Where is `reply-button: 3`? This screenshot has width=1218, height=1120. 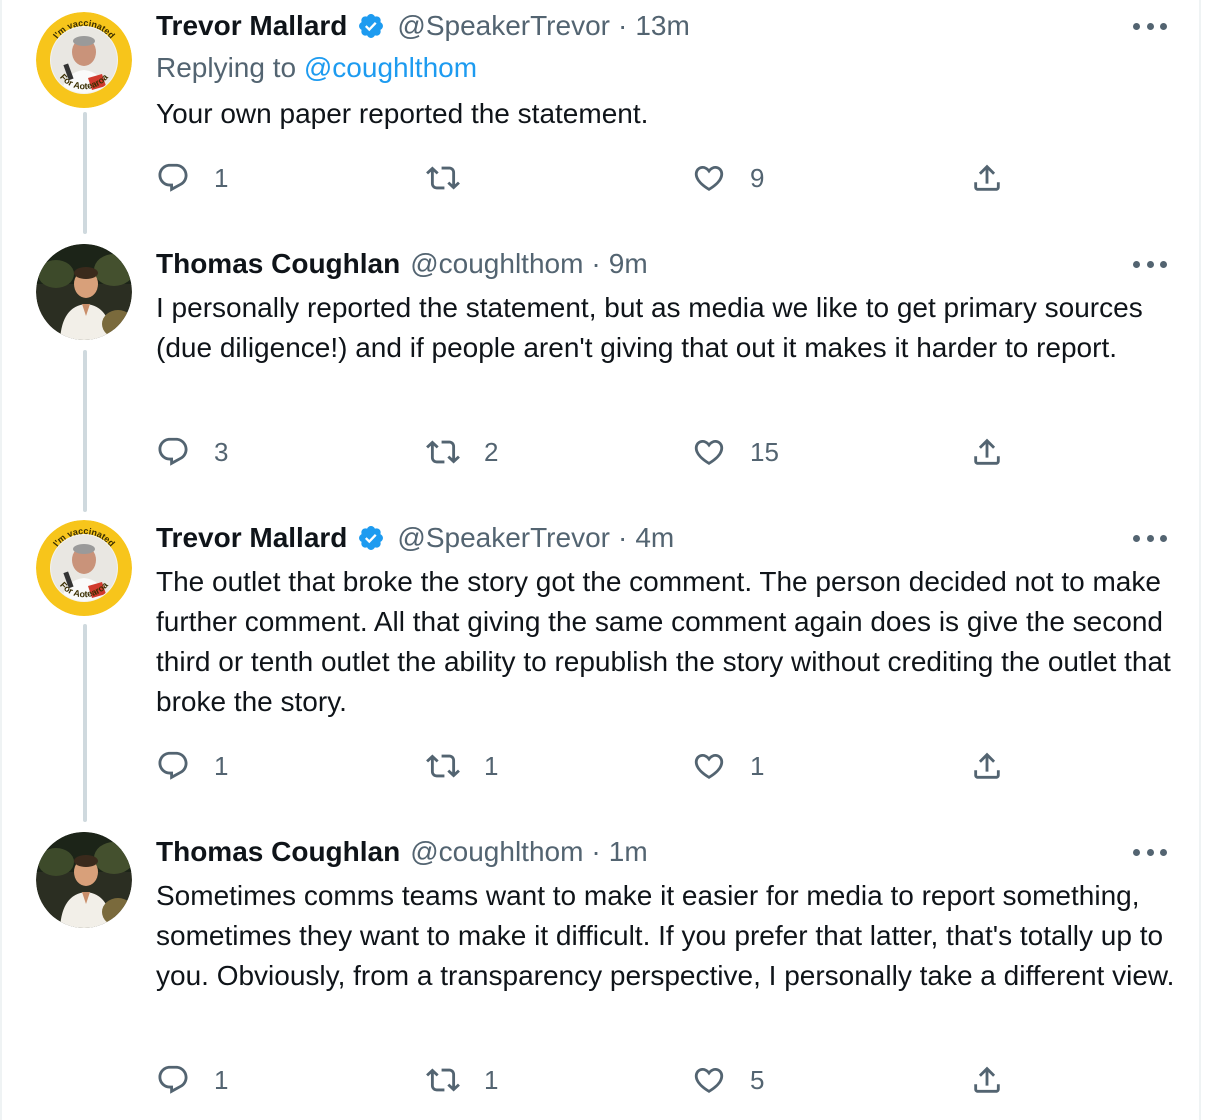 reply-button: 3 is located at coordinates (192, 452).